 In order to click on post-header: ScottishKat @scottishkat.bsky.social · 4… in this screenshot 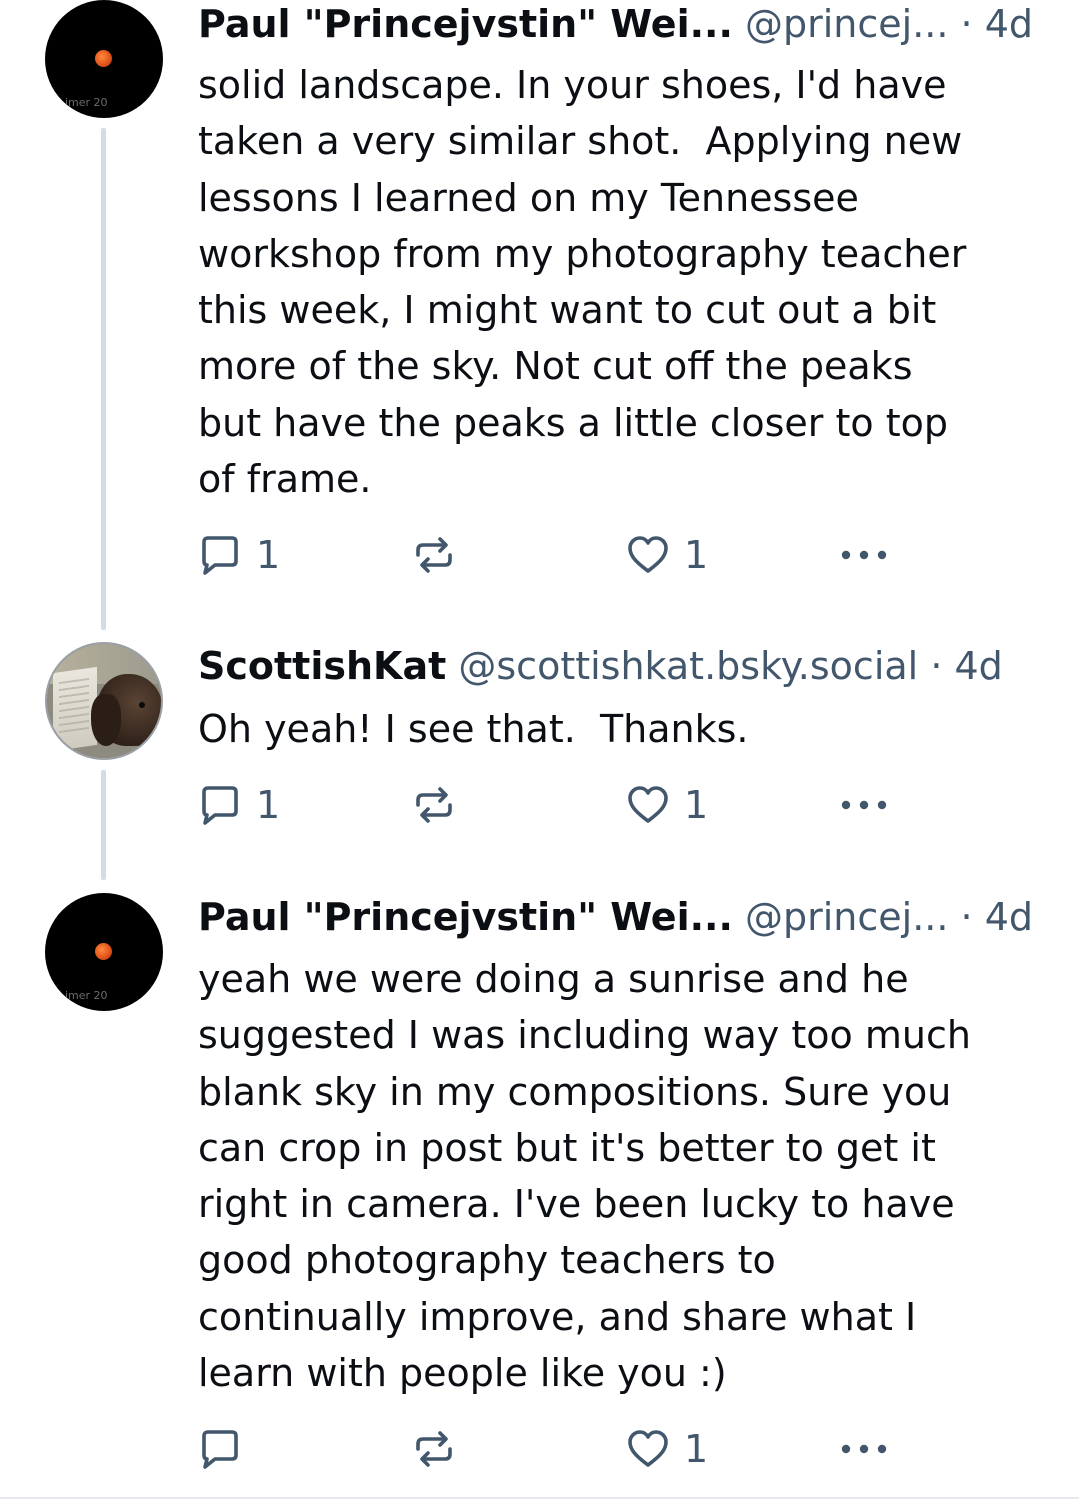, I will do `click(600, 666)`.